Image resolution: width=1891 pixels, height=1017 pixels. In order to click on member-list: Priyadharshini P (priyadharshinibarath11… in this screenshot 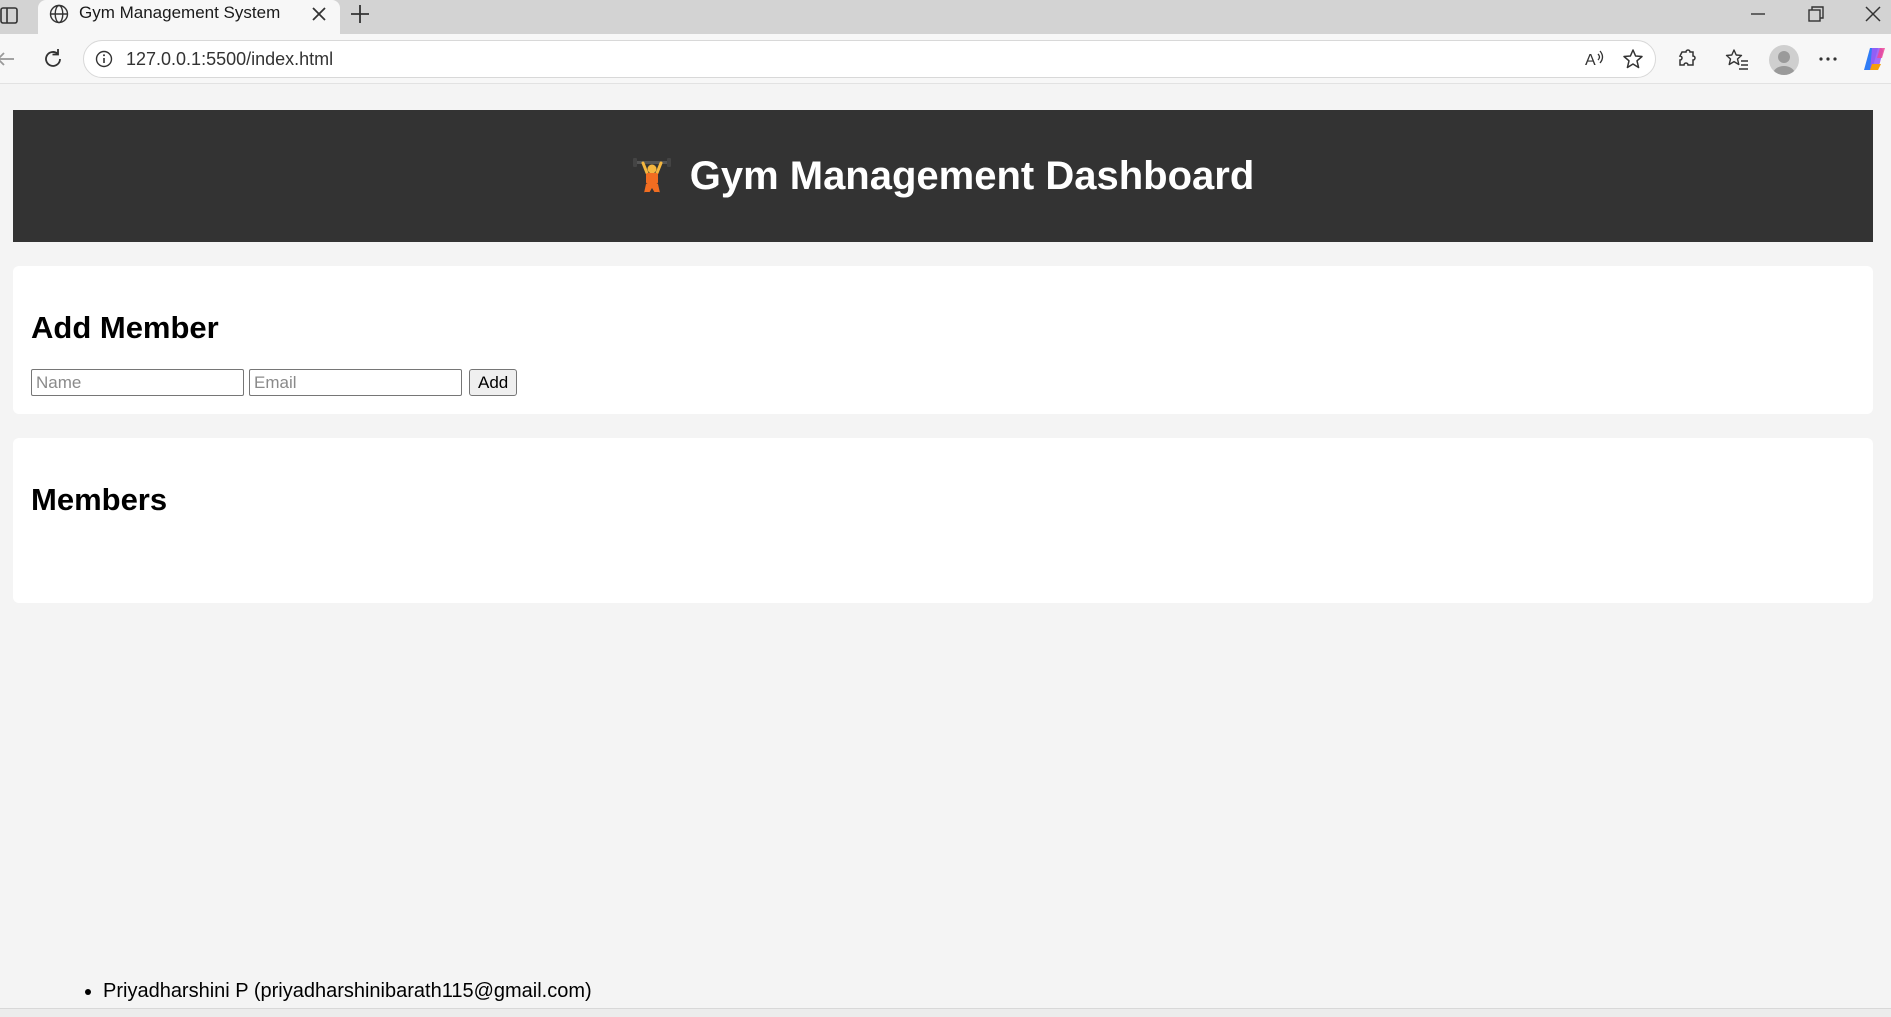, I will do `click(336, 991)`.